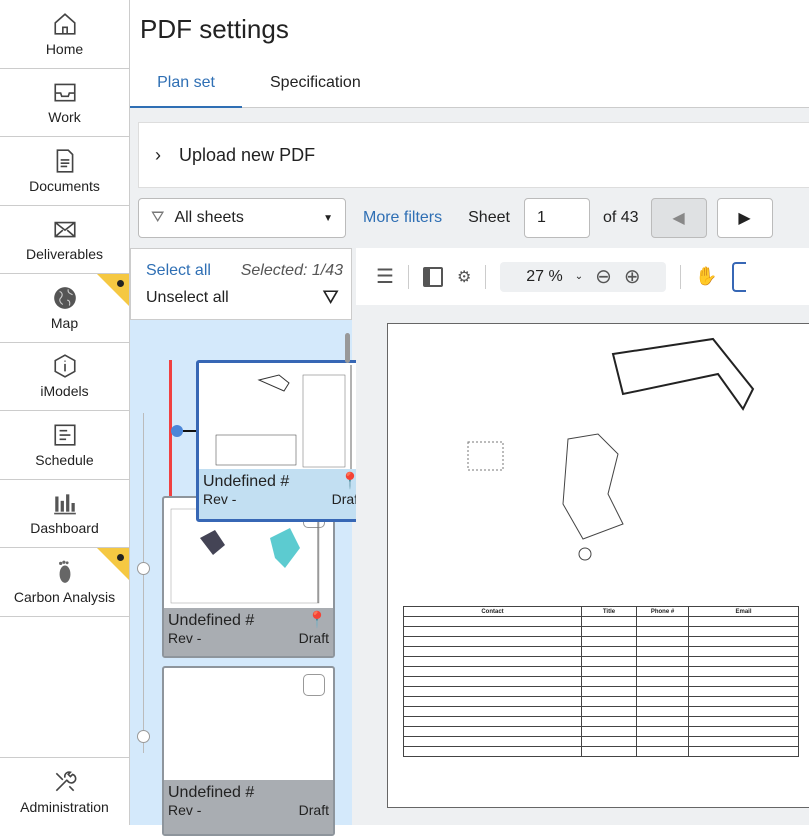 Image resolution: width=809 pixels, height=836 pixels. What do you see at coordinates (248, 807) in the screenshot?
I see `card-meta: Undefined # Rev - Draft` at bounding box center [248, 807].